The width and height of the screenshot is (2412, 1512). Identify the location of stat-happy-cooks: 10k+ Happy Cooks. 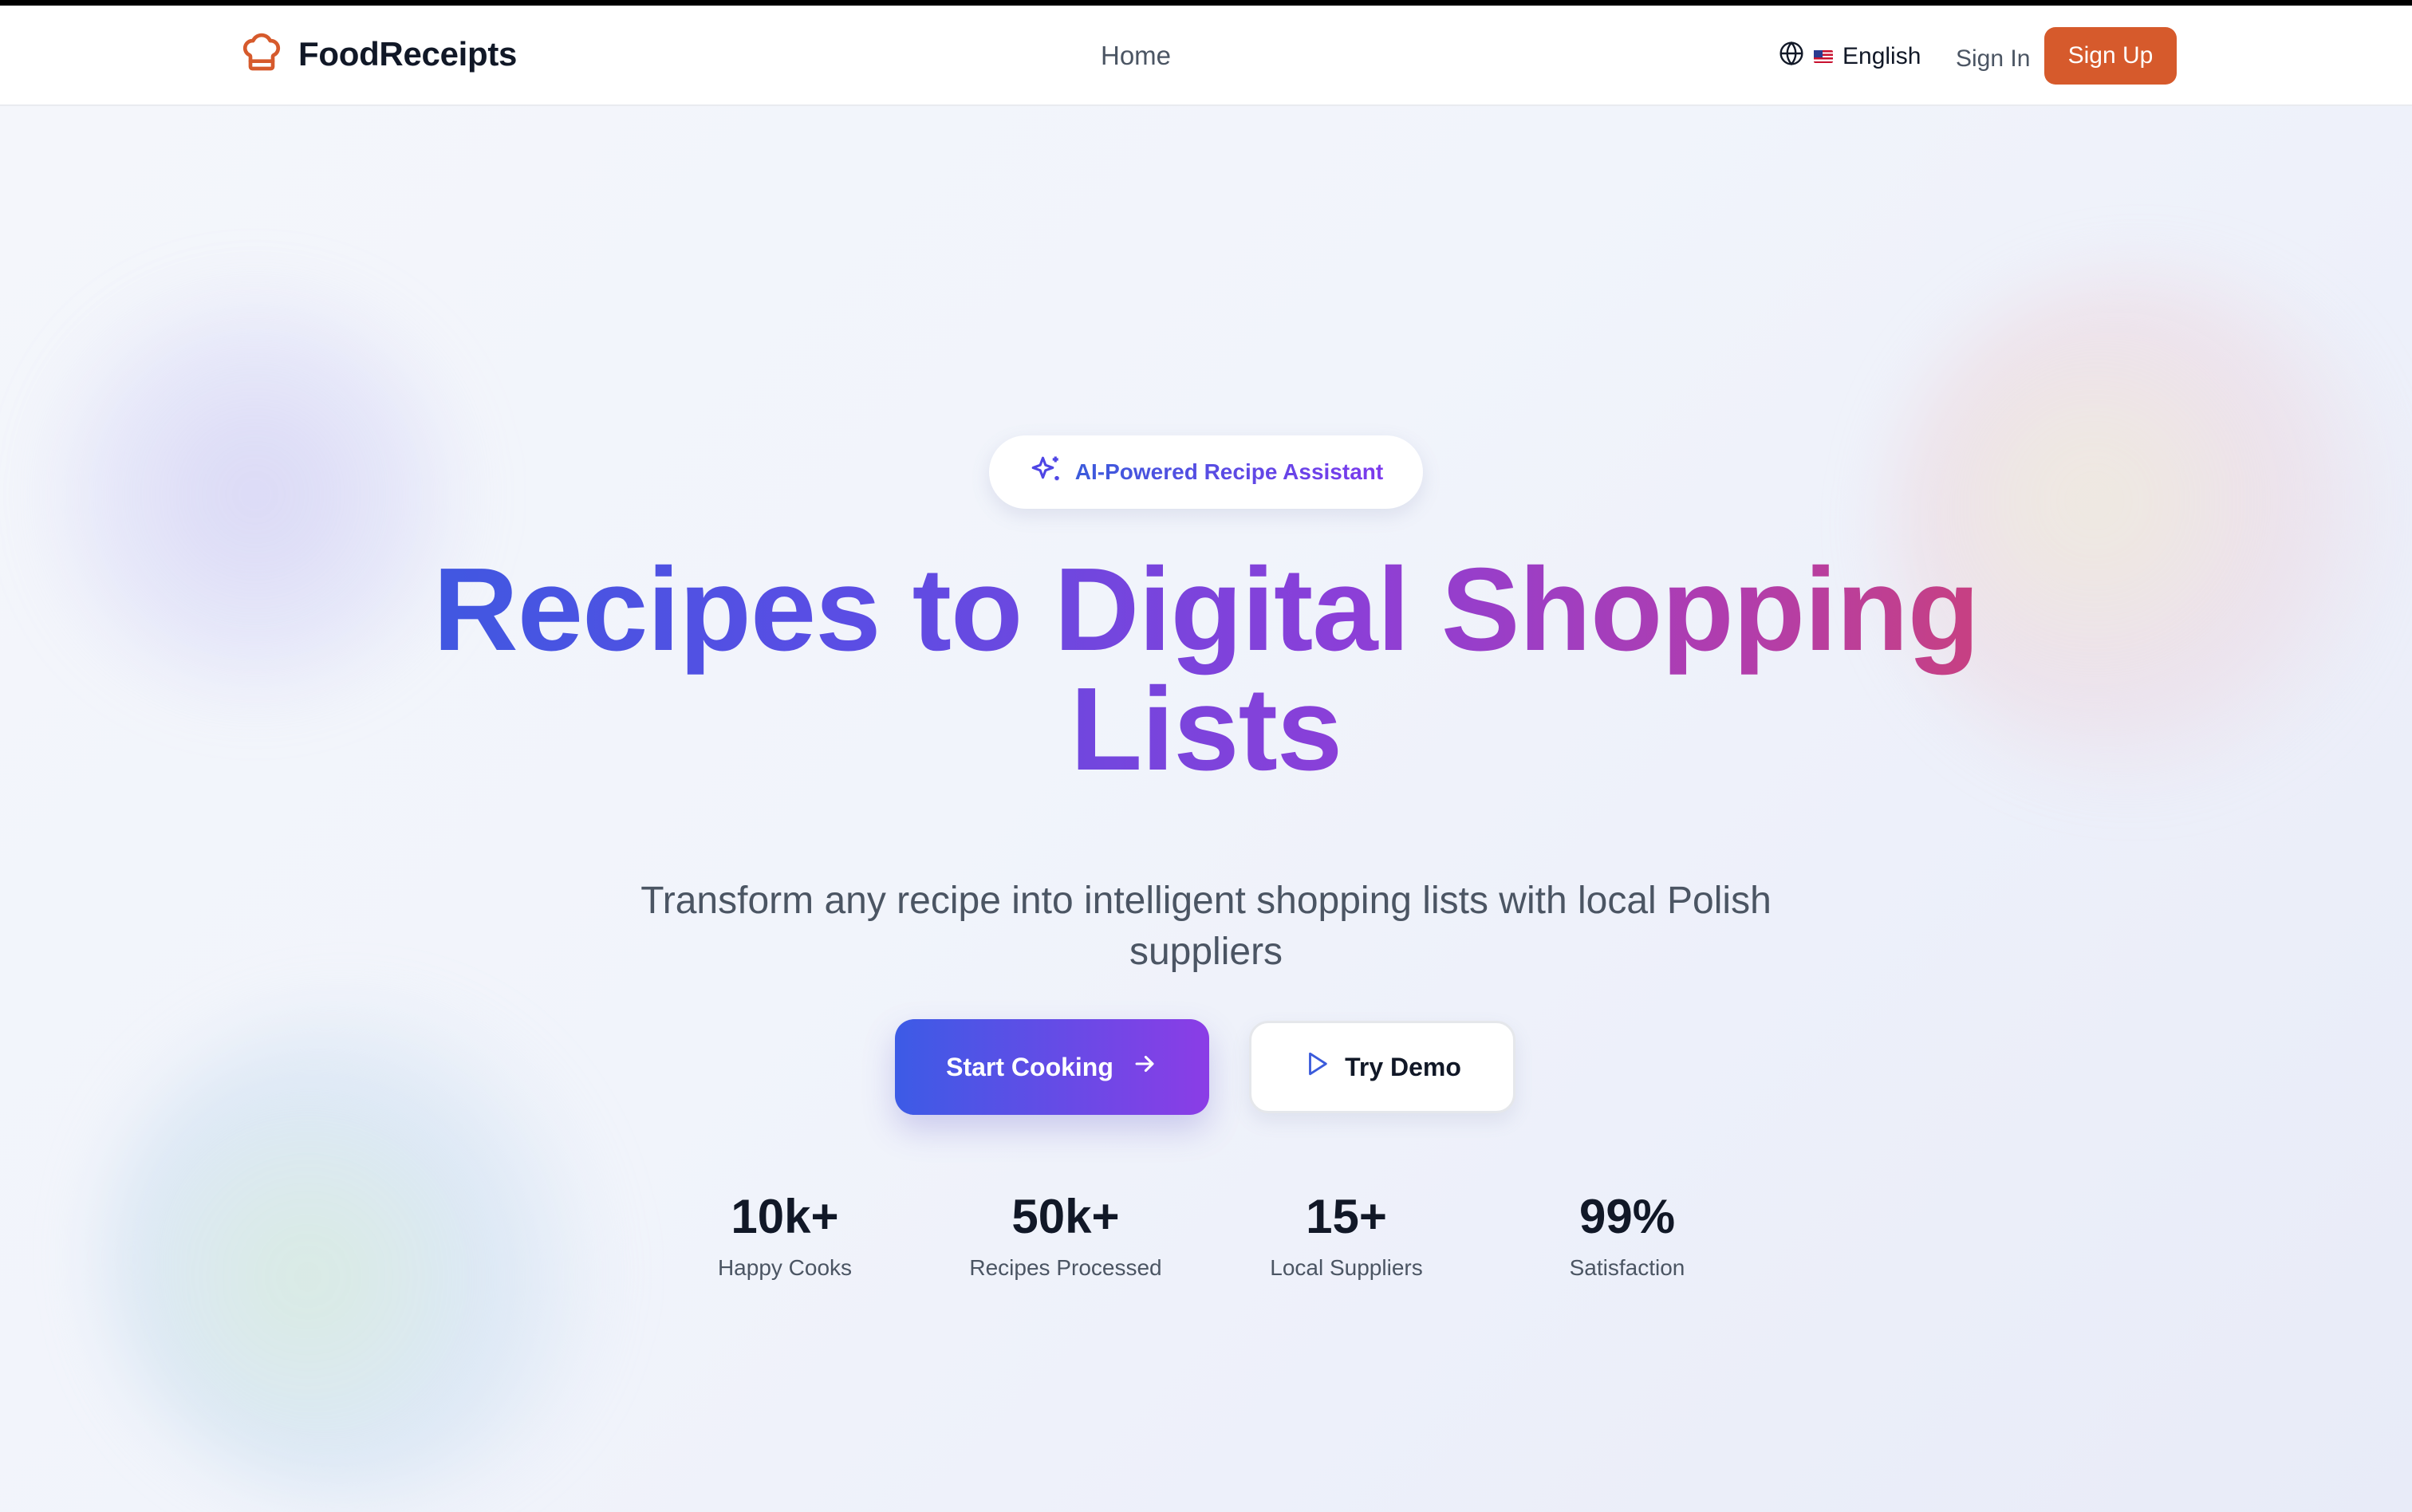
(785, 1234).